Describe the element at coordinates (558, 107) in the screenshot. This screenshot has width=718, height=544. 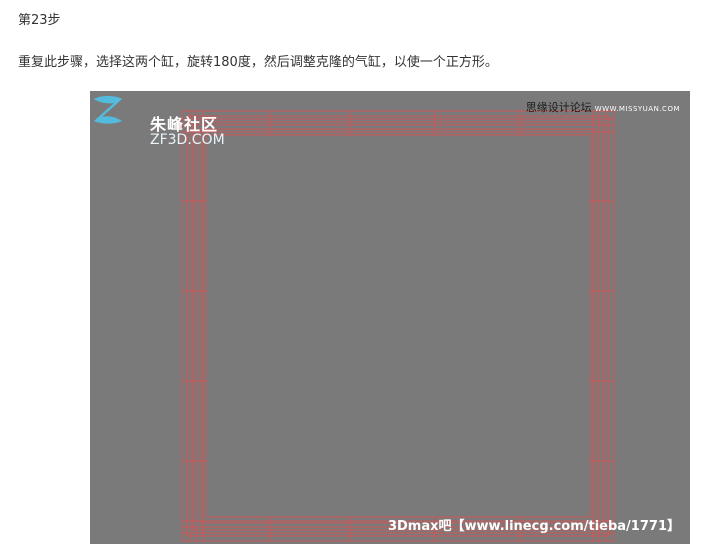
I see `watermark-site-name: 思缘设计论坛` at that location.